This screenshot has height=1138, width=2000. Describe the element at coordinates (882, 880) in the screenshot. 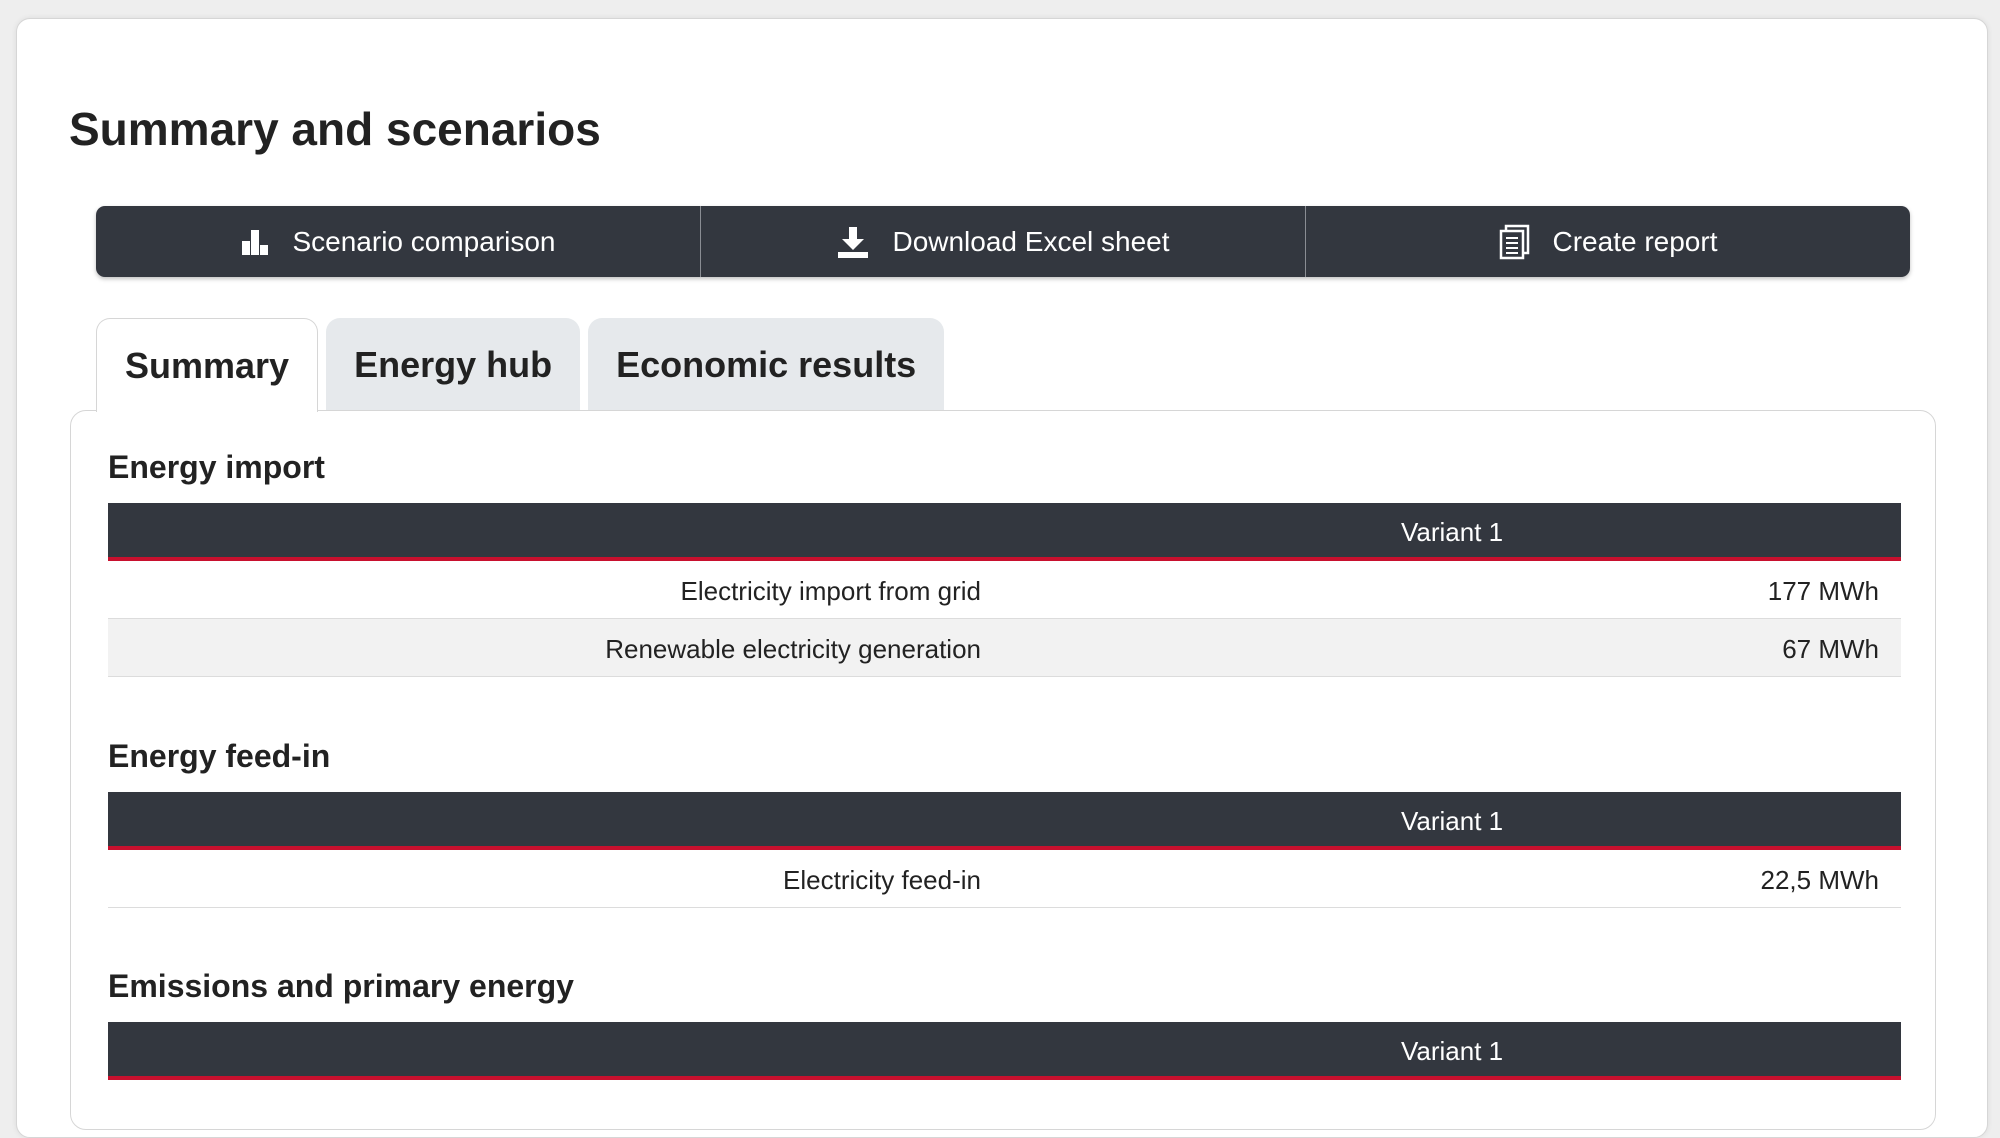

I see `row-label: Electricity feed-in` at that location.